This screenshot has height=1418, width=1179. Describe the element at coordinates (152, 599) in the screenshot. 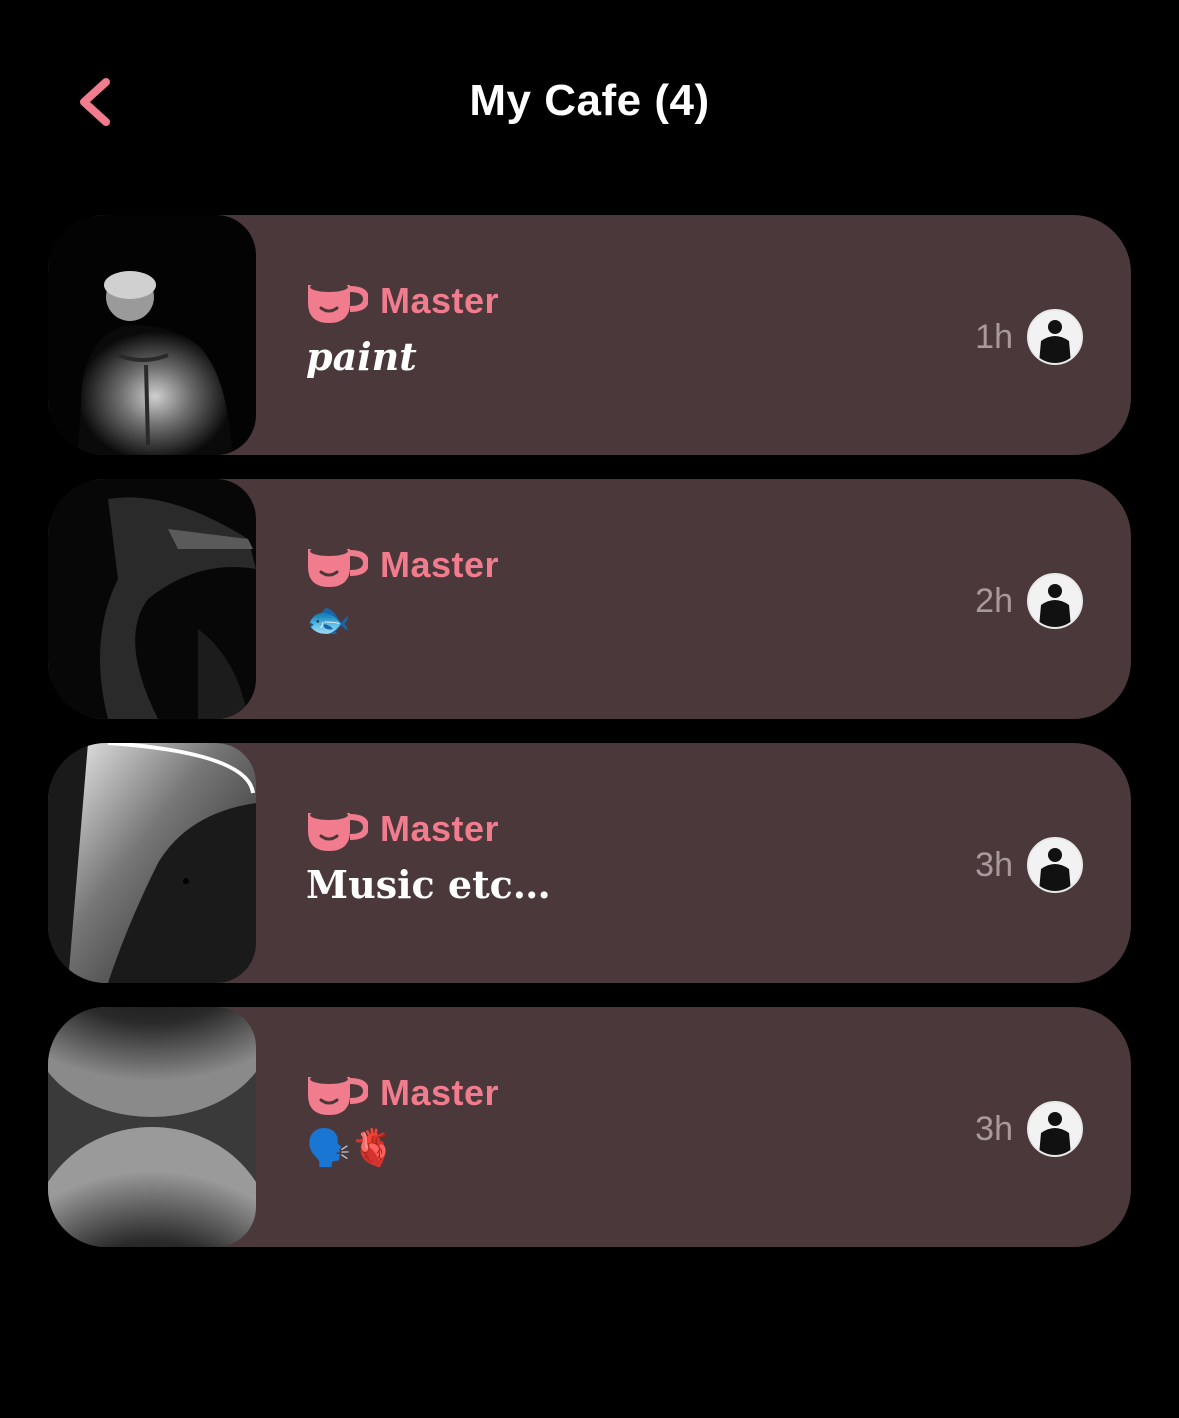

I see `dark-figure-image` at that location.